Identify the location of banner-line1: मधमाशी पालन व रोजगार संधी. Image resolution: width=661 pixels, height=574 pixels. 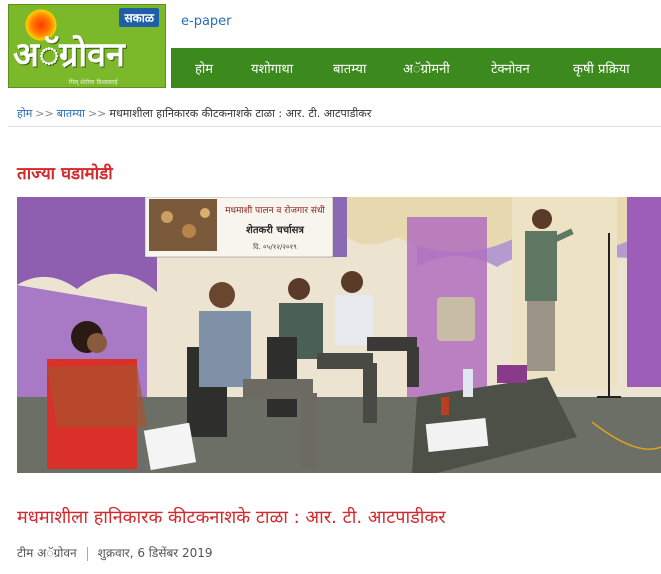
(275, 210).